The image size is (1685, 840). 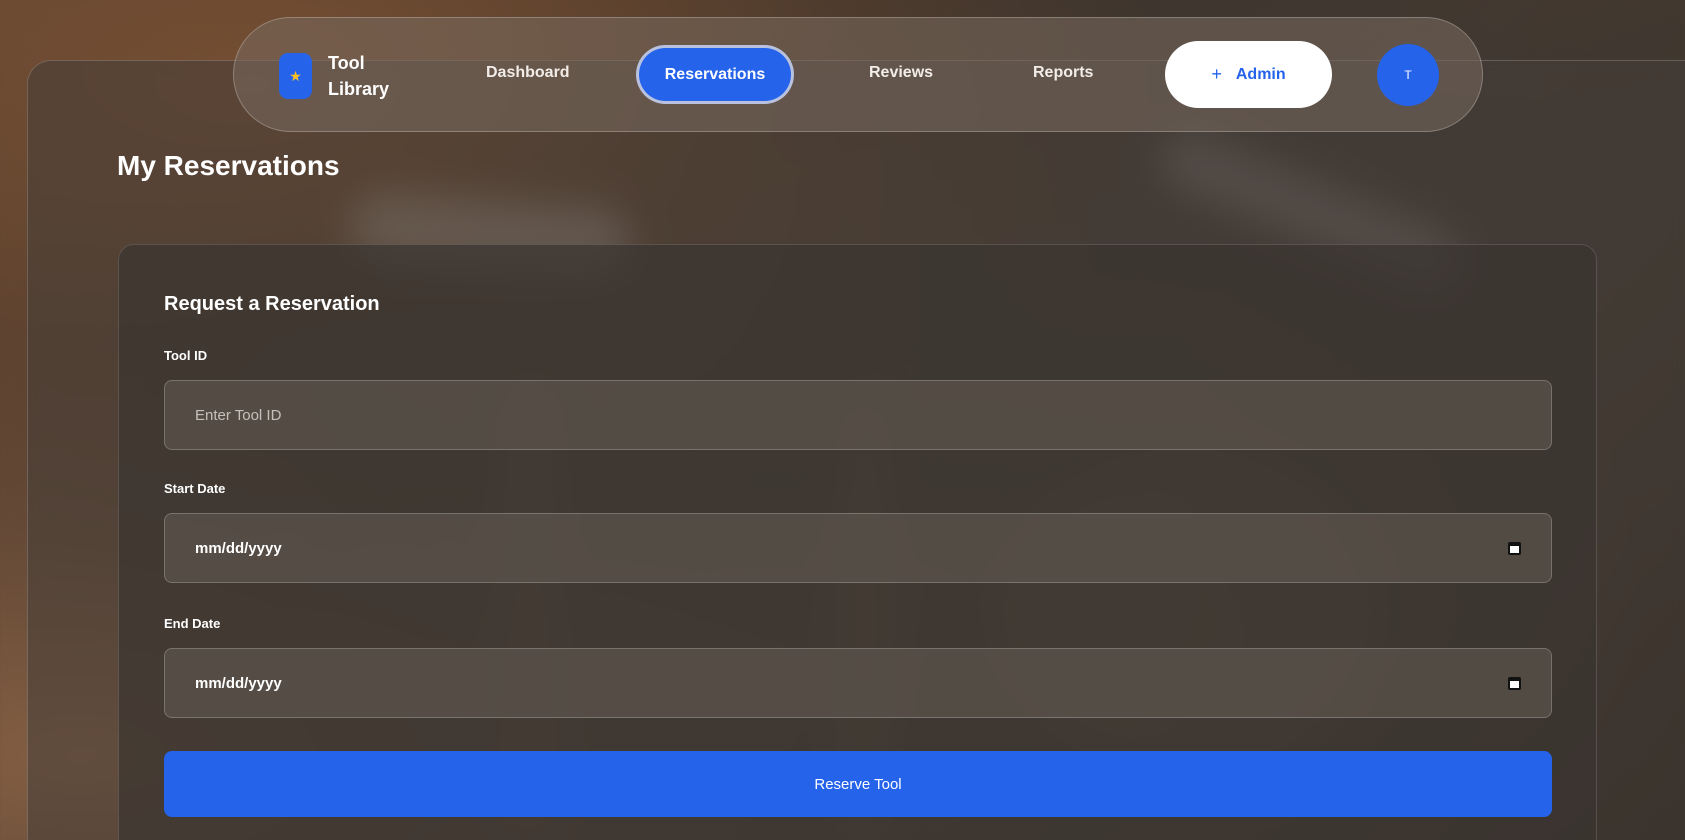 What do you see at coordinates (238, 415) in the screenshot?
I see `tool-id-placeholder: Enter Tool ID` at bounding box center [238, 415].